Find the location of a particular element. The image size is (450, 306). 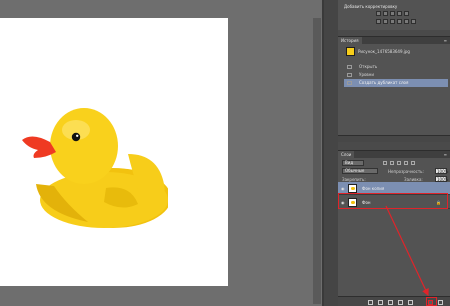

layer-filter-icons is located at coordinates (399, 163).